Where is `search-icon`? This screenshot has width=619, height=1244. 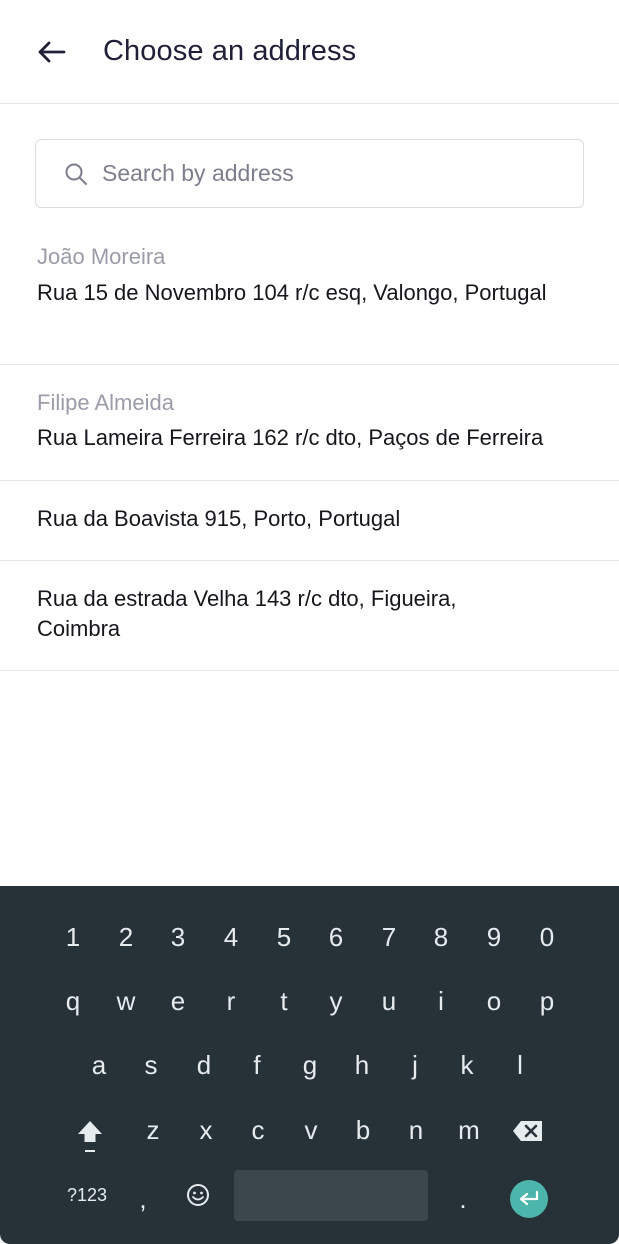 search-icon is located at coordinates (76, 174).